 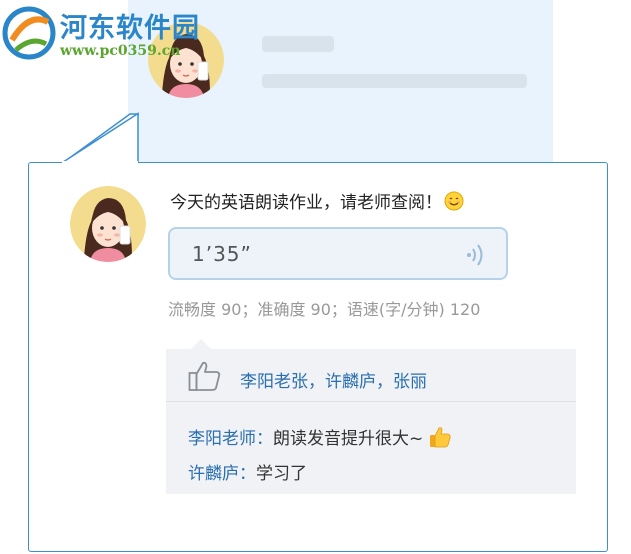 I want to click on thumbs-up-emoji-icon, so click(x=440, y=436).